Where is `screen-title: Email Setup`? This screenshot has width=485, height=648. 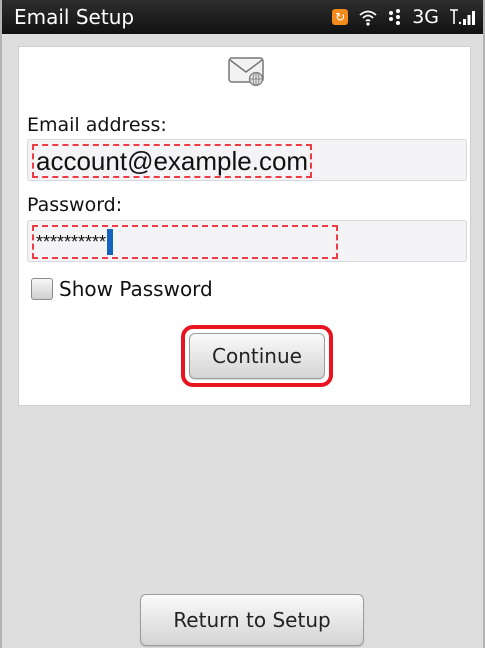
screen-title: Email Setup is located at coordinates (74, 17).